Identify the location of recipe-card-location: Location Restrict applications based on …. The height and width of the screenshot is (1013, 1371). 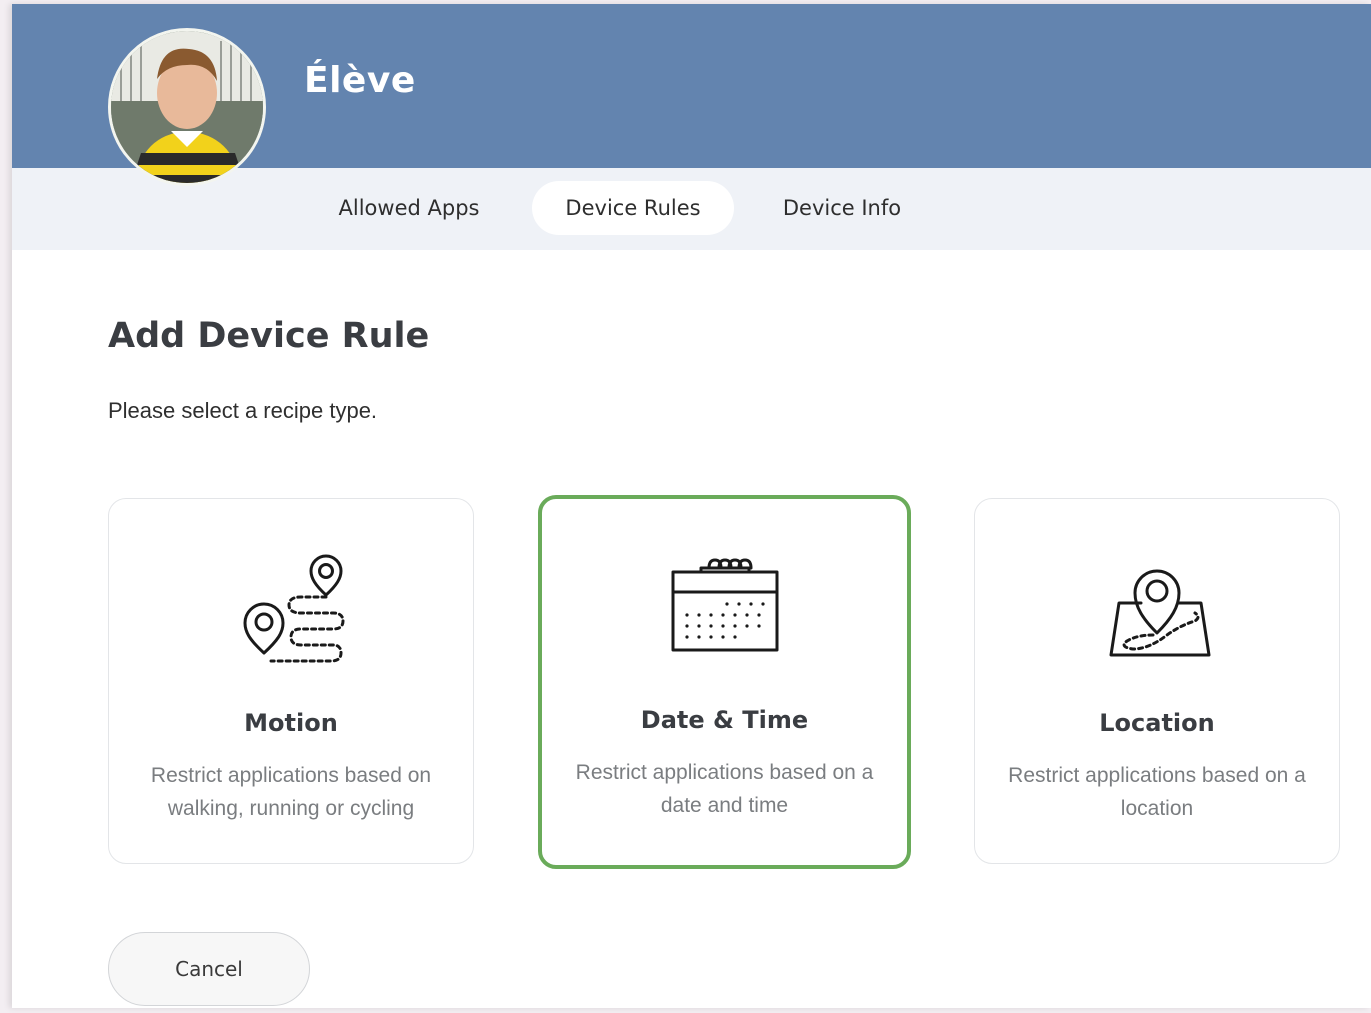
(1157, 681).